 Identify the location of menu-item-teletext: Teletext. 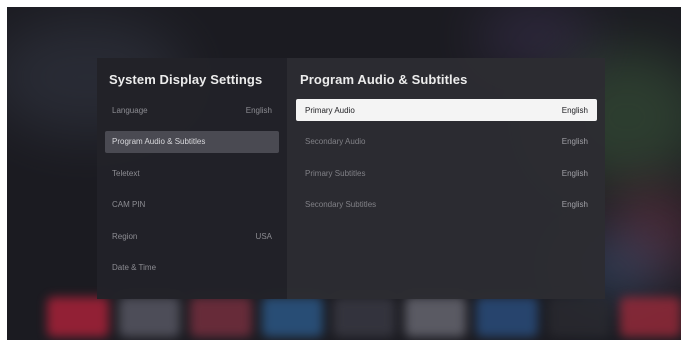
(192, 173).